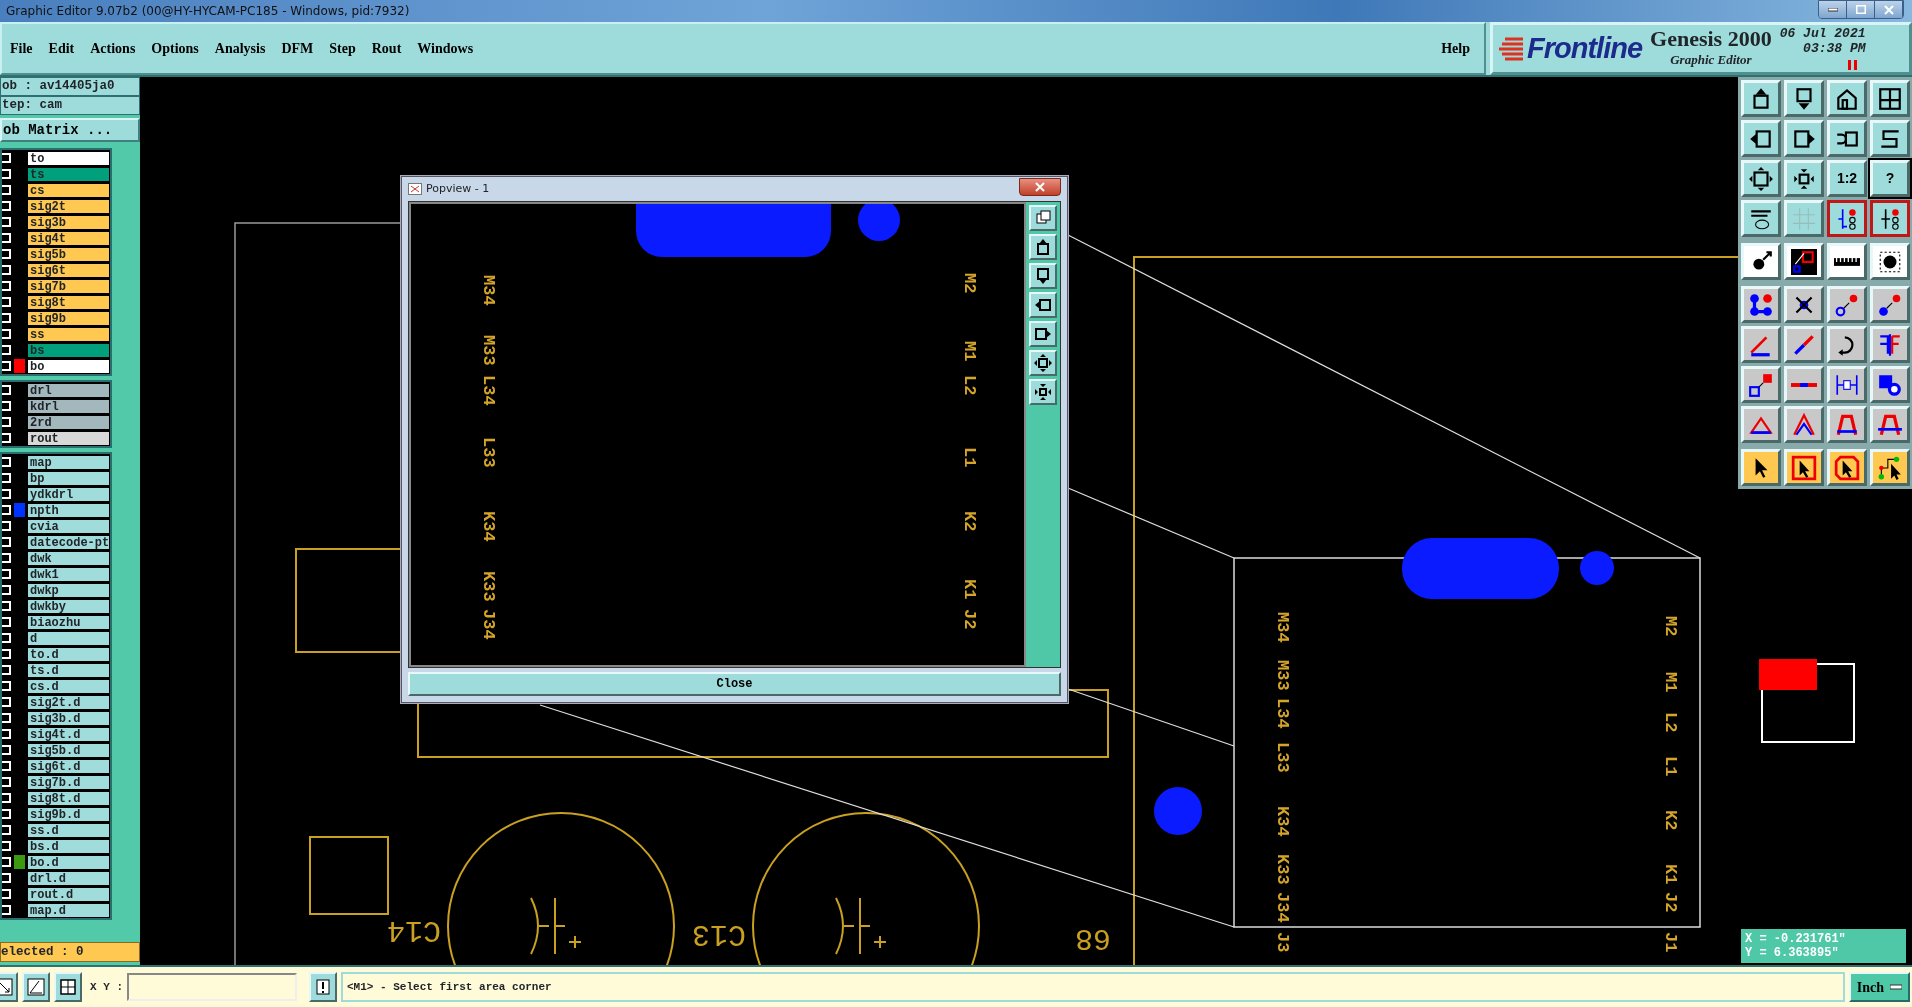  What do you see at coordinates (68, 862) in the screenshot?
I see `layer-name: bo.d` at bounding box center [68, 862].